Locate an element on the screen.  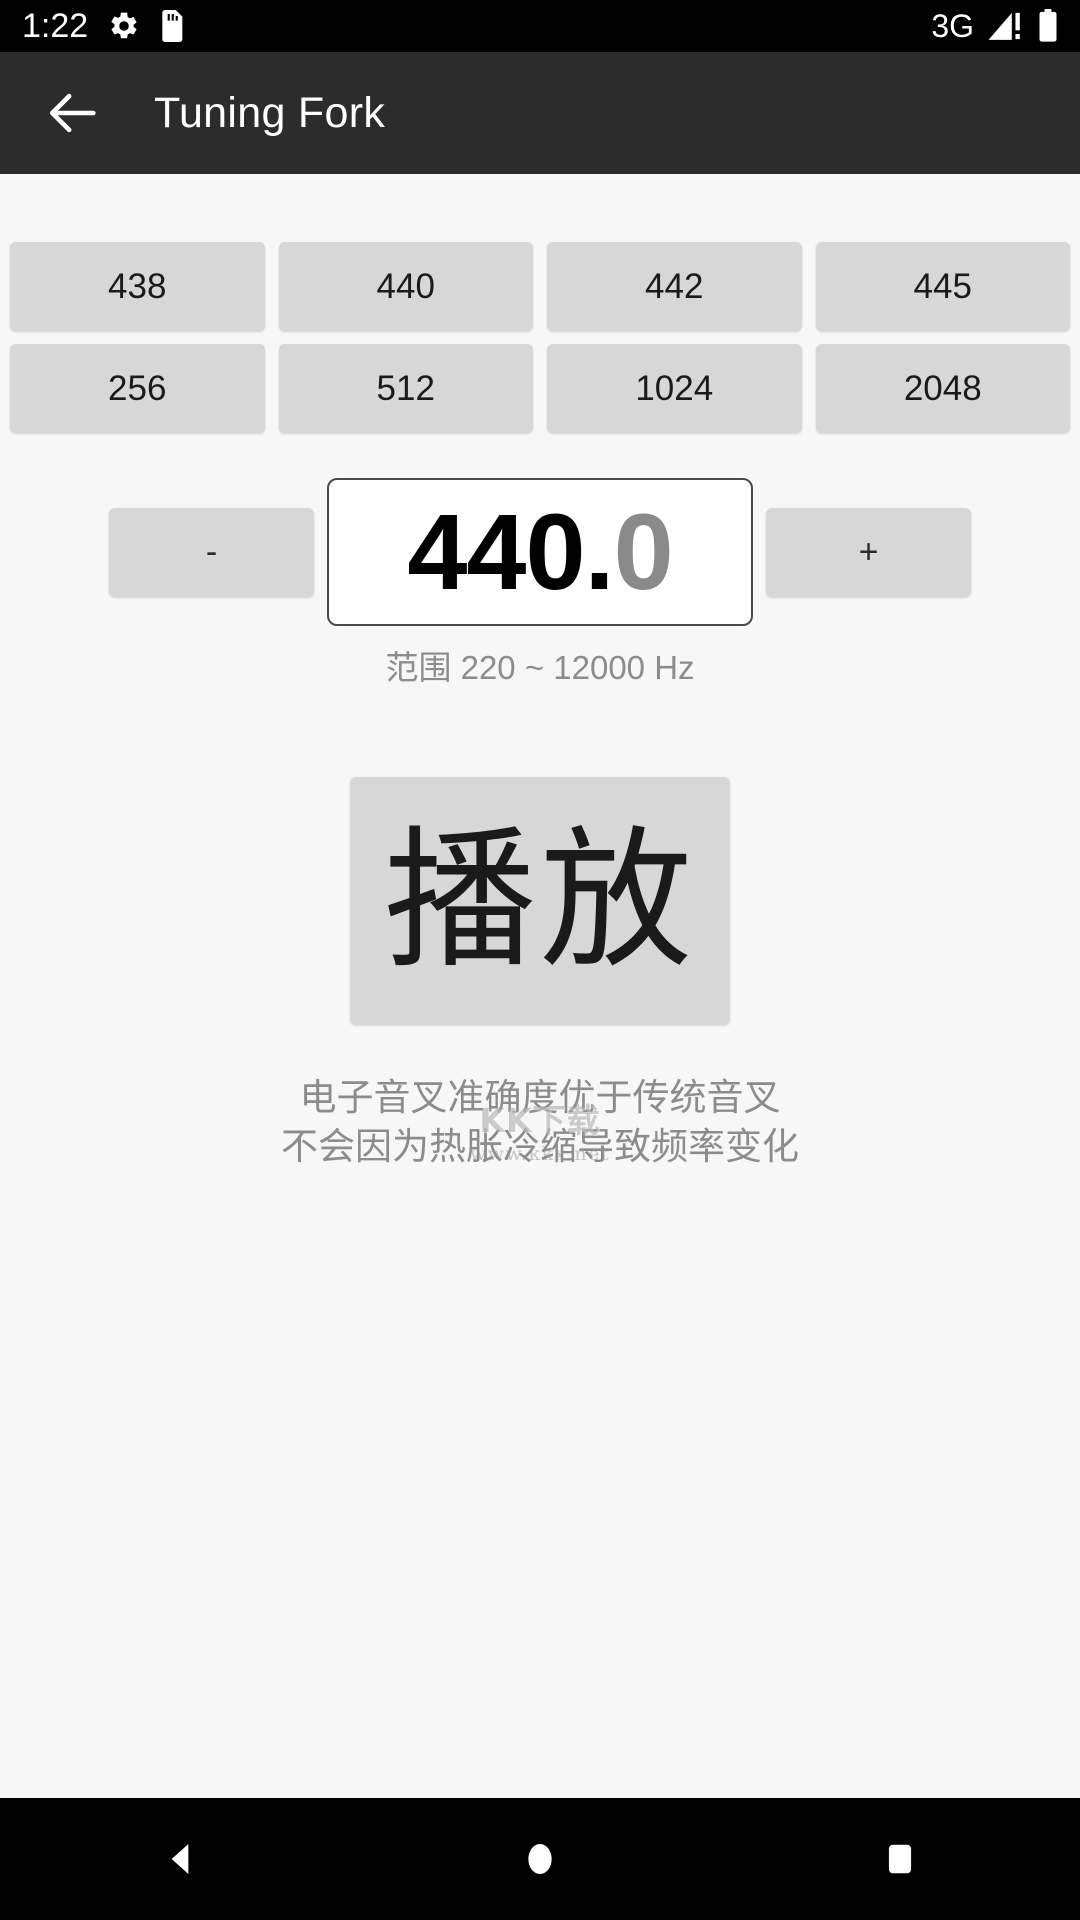
preset-frequency-grid: 438 440 442 445 256 512 1024 2048 is located at coordinates (540, 303).